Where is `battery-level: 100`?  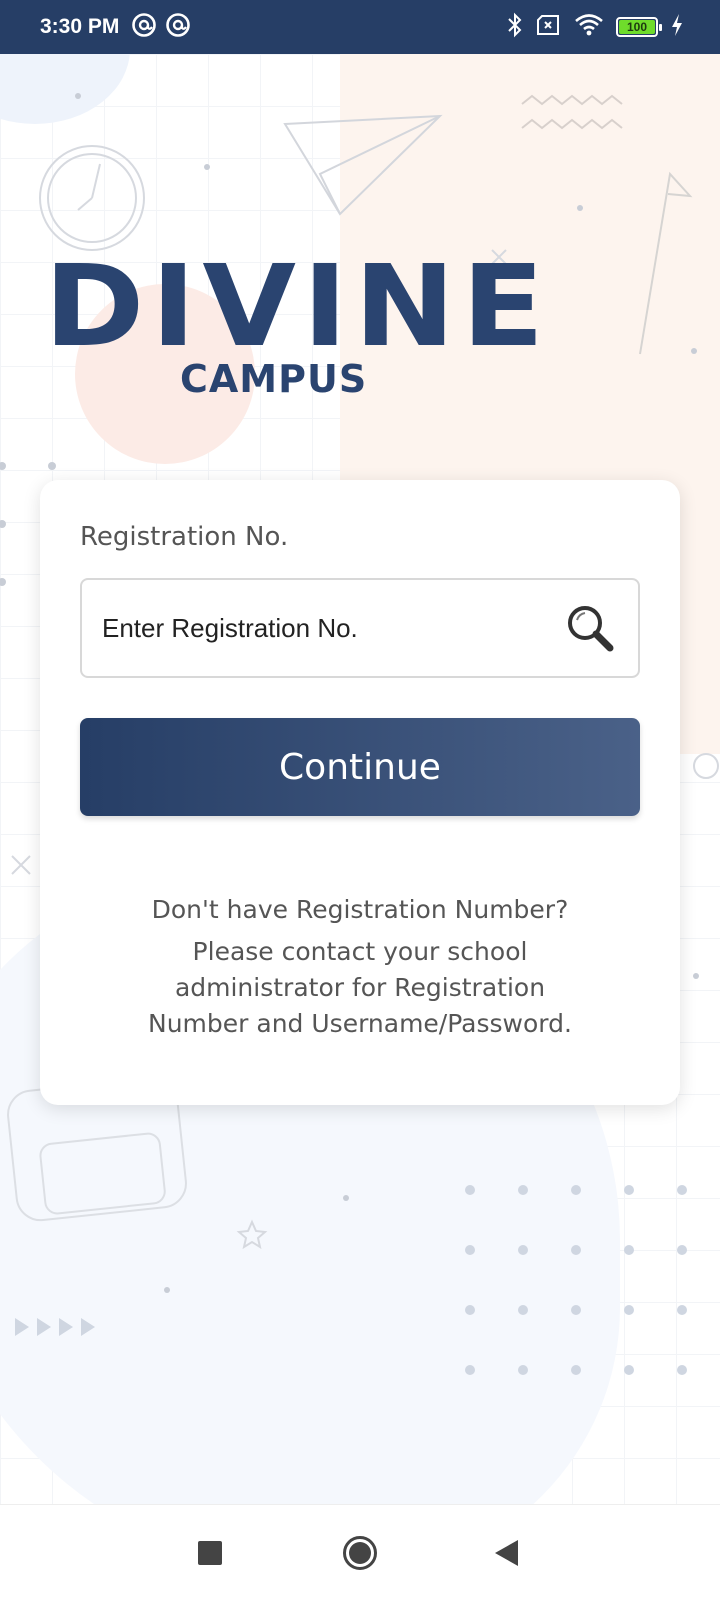
battery-level: 100 is located at coordinates (637, 27).